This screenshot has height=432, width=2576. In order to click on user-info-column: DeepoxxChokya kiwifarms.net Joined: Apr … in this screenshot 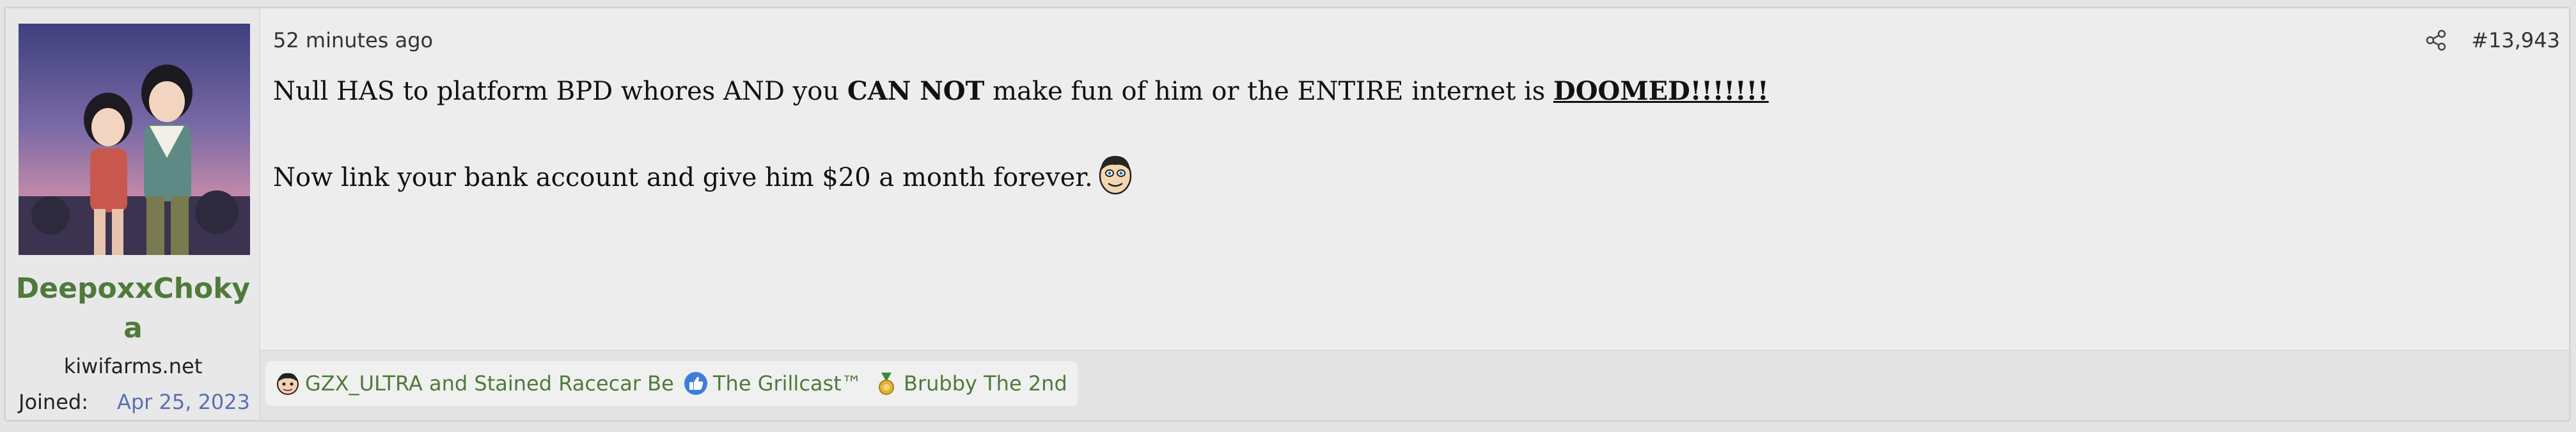, I will do `click(133, 214)`.